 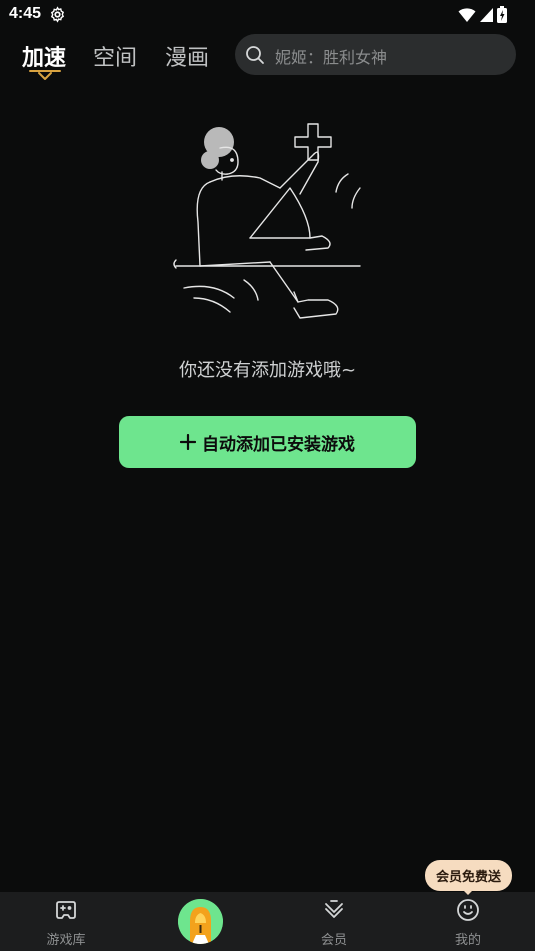 I want to click on boost-center-button, so click(x=200, y=921).